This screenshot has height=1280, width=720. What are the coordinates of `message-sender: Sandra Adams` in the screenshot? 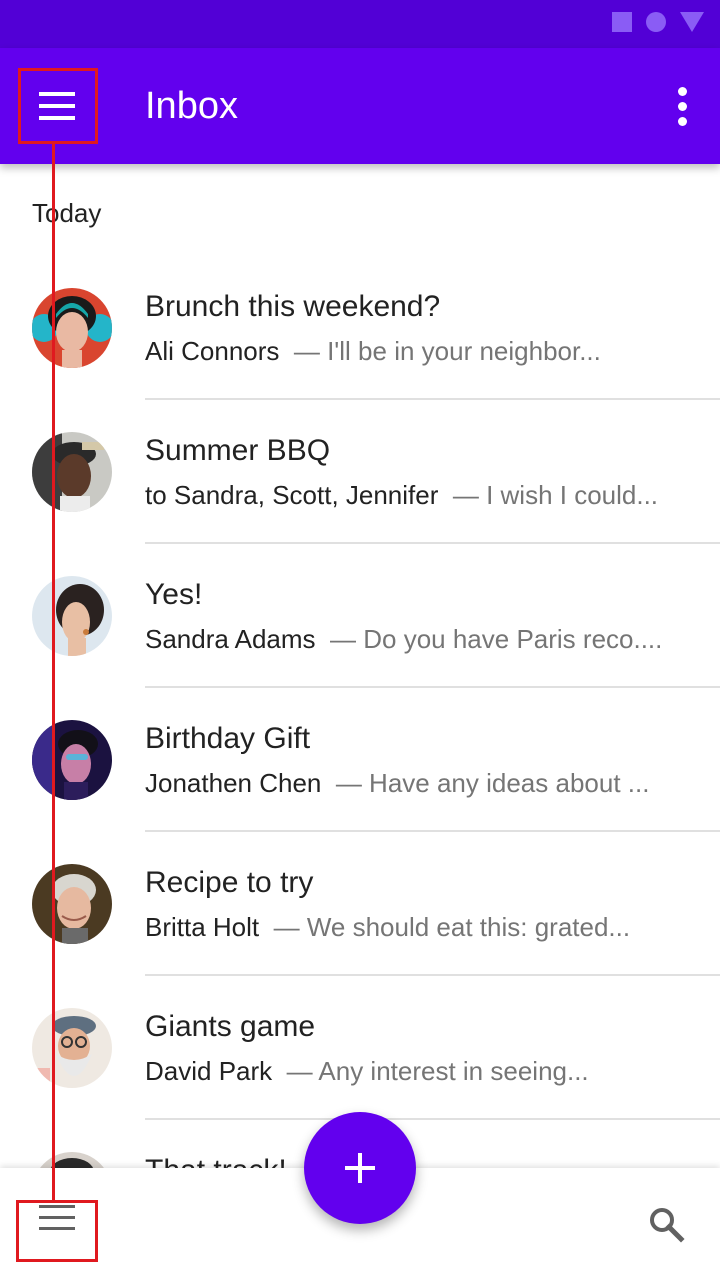 It's located at (230, 639).